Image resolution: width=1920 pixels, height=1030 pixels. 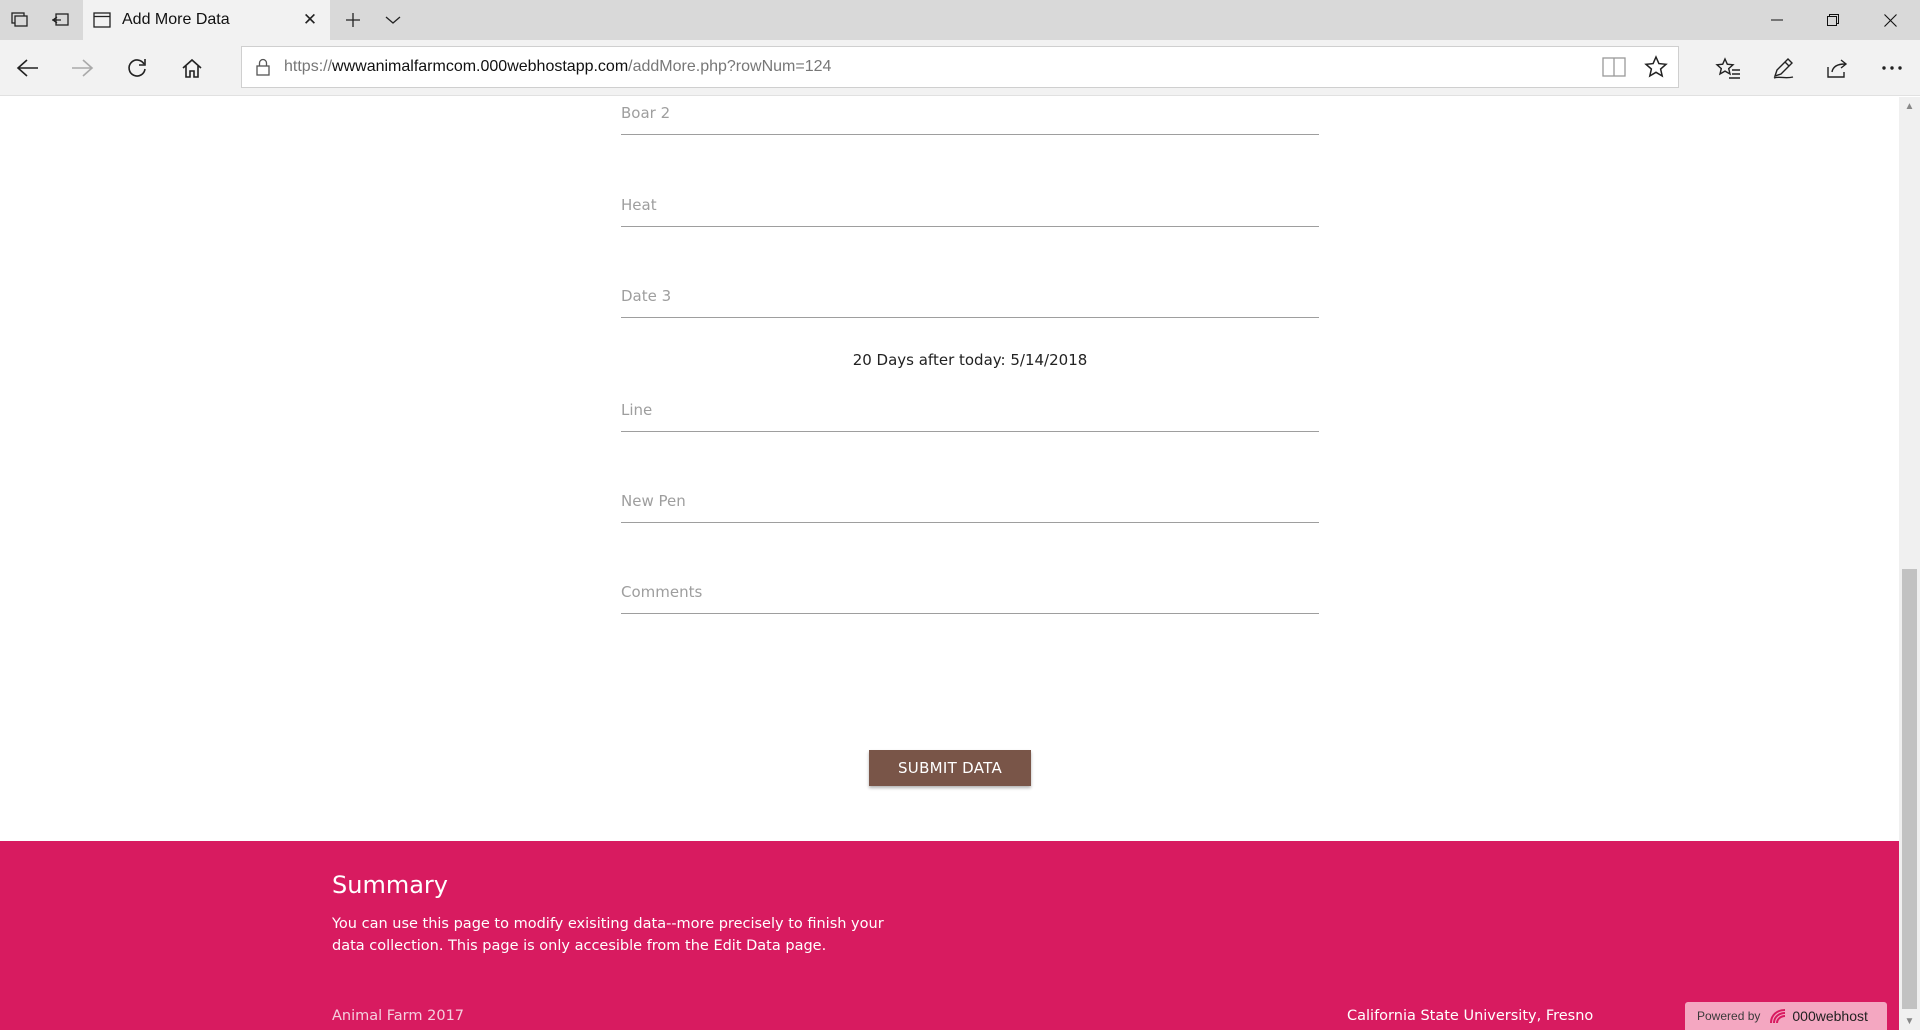 What do you see at coordinates (1909, 563) in the screenshot?
I see `vertical-scrollbar: ▲ ▼` at bounding box center [1909, 563].